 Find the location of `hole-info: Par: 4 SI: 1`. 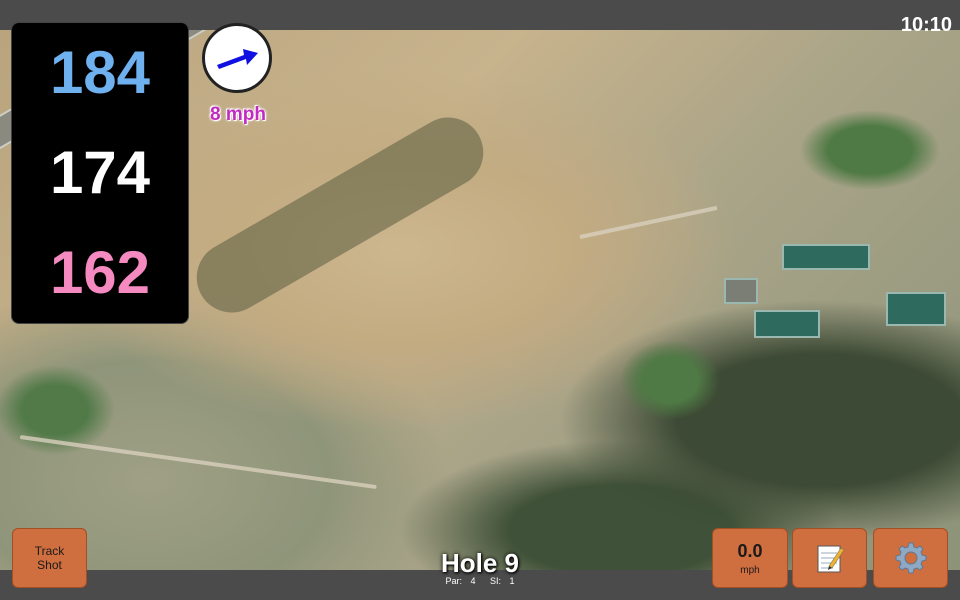

hole-info: Par: 4 SI: 1 is located at coordinates (480, 581).